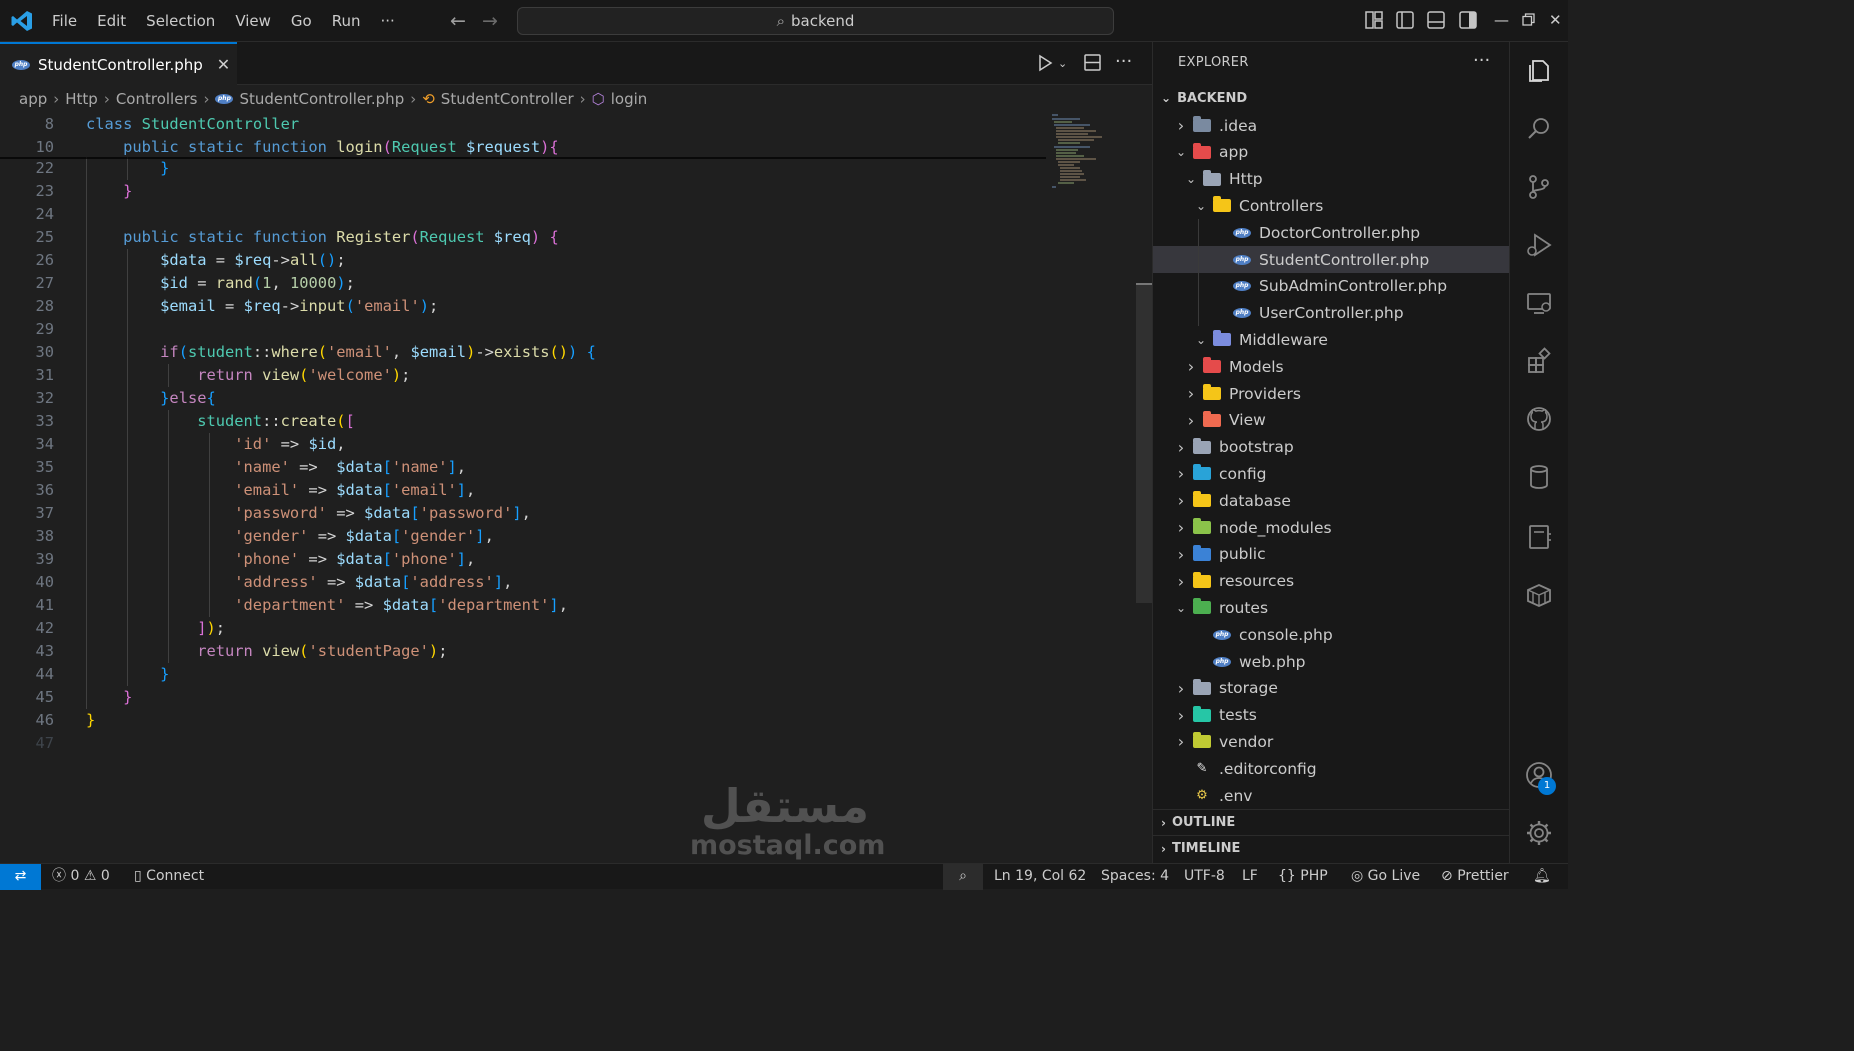  Describe the element at coordinates (1405, 20) in the screenshot. I see `toggle-primary-sidebar-icon` at that location.